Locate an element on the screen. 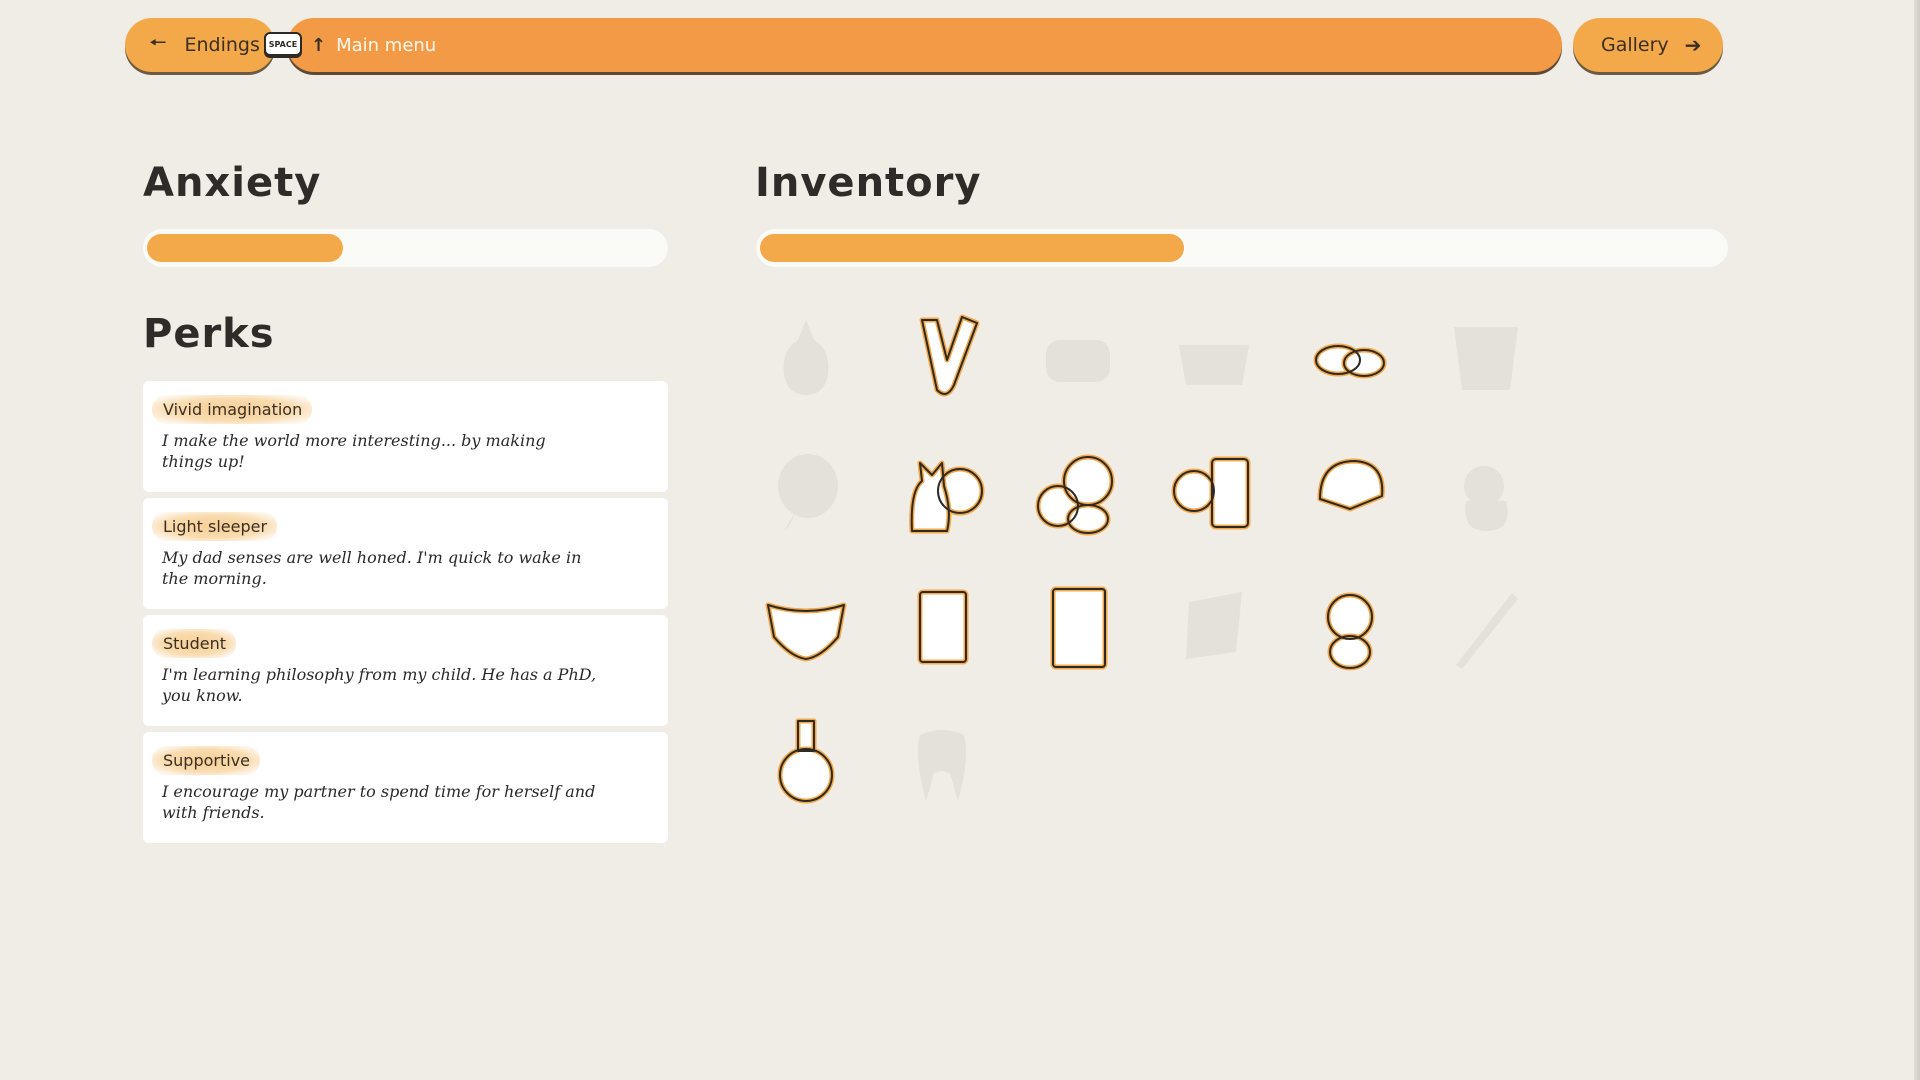  inventory-title: Inventory is located at coordinates (868, 183).